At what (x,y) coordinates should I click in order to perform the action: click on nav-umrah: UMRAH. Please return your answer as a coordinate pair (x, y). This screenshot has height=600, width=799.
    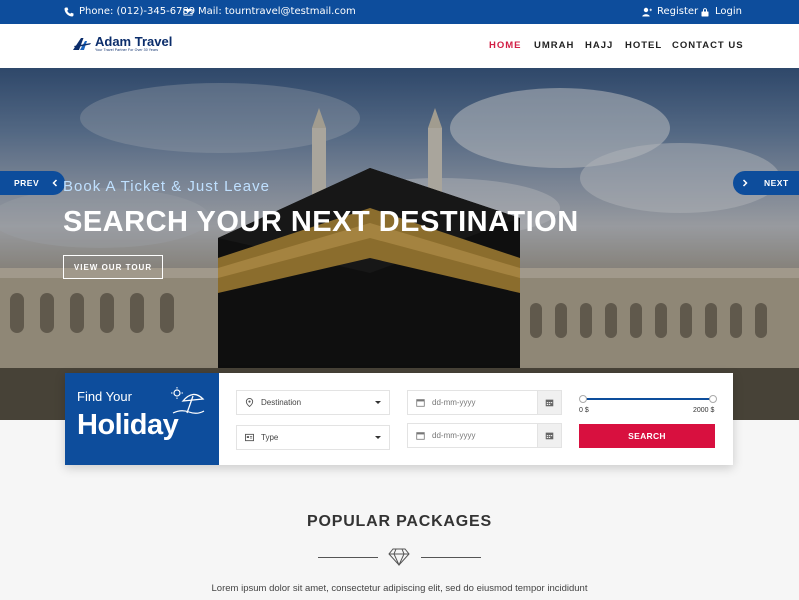
    Looking at the image, I should click on (554, 45).